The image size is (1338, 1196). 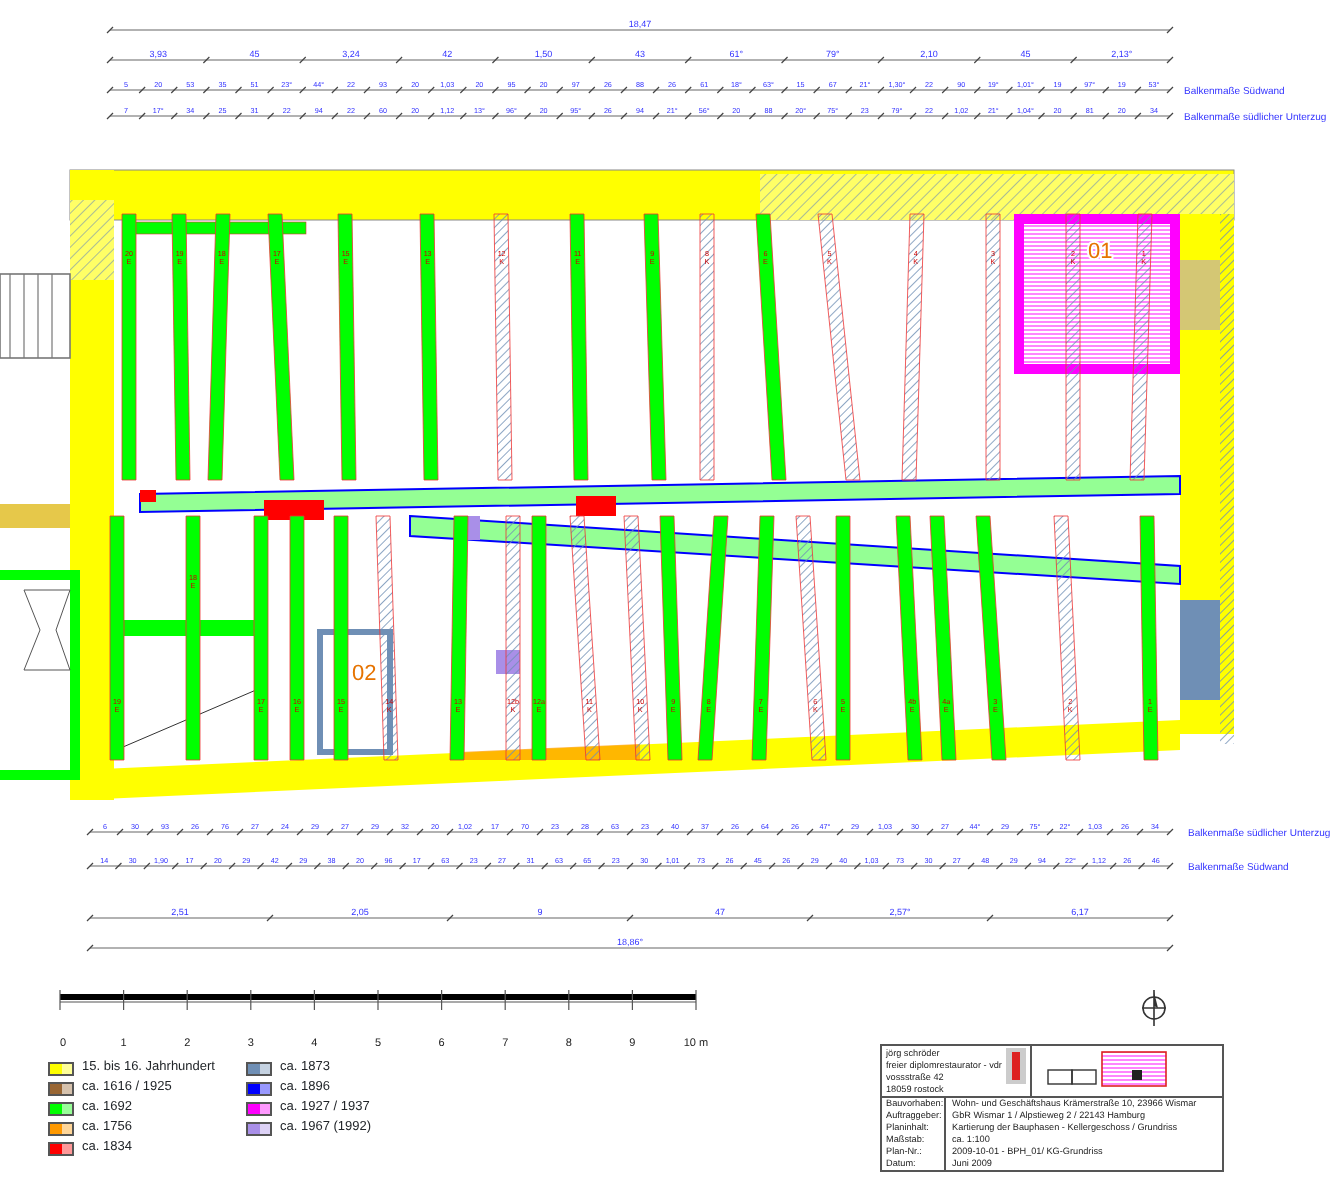 I want to click on logo-icon, so click(x=1016, y=1066).